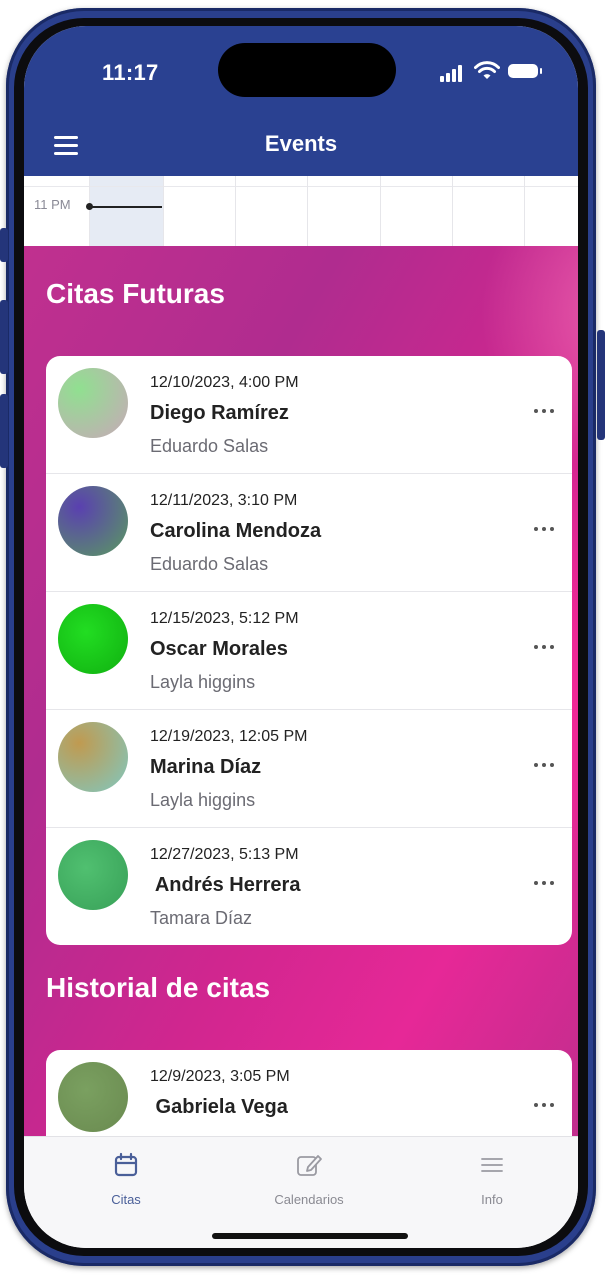 This screenshot has width=605, height=1275. I want to click on battery-icon, so click(525, 71).